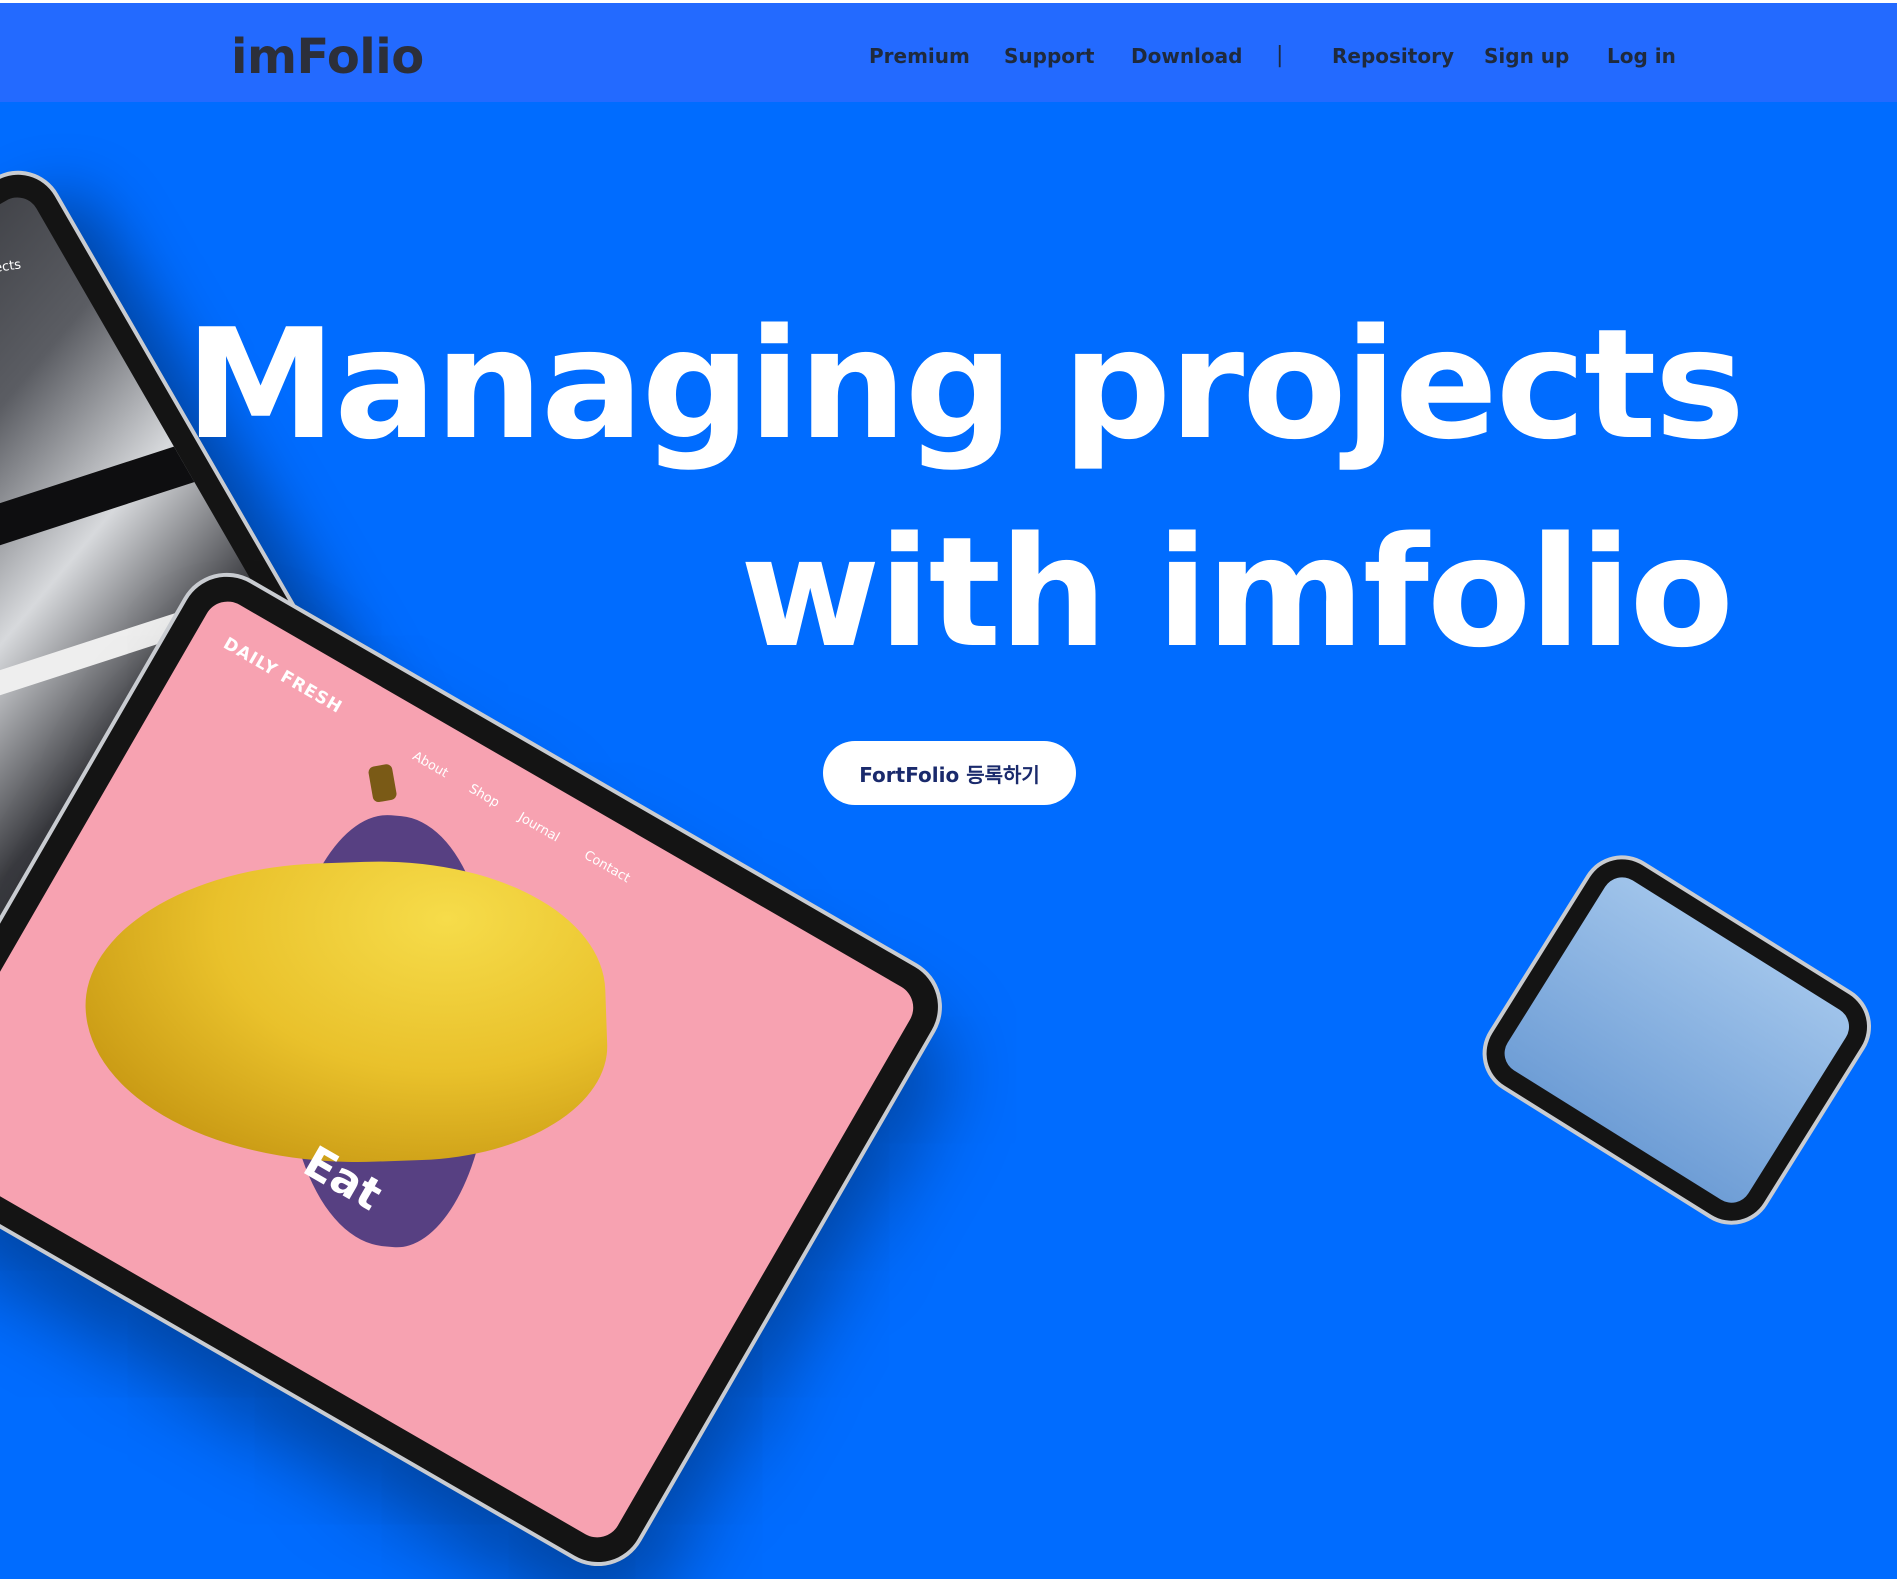 The height and width of the screenshot is (1579, 1897). Describe the element at coordinates (1186, 56) in the screenshot. I see `nav-download-link: Download` at that location.